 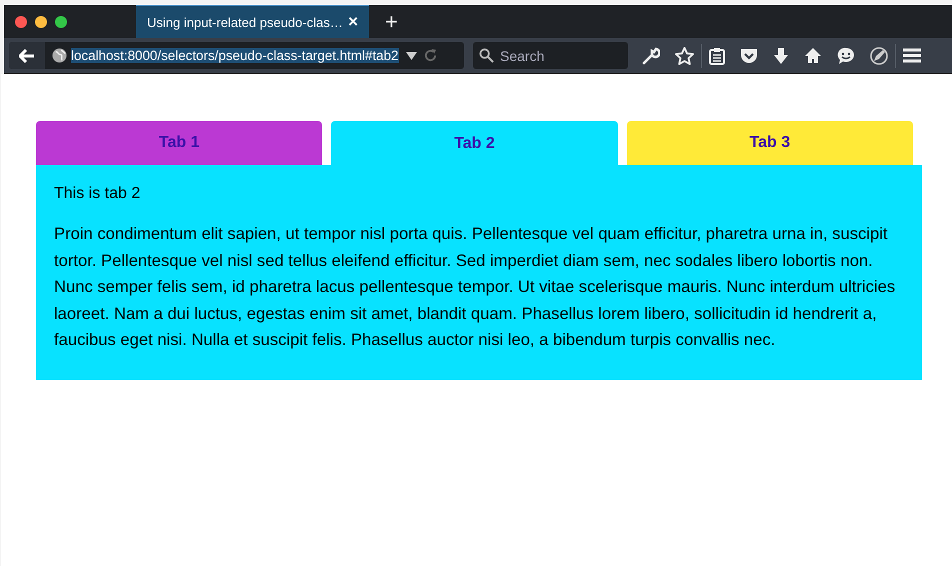 I want to click on close-window-button, so click(x=21, y=22).